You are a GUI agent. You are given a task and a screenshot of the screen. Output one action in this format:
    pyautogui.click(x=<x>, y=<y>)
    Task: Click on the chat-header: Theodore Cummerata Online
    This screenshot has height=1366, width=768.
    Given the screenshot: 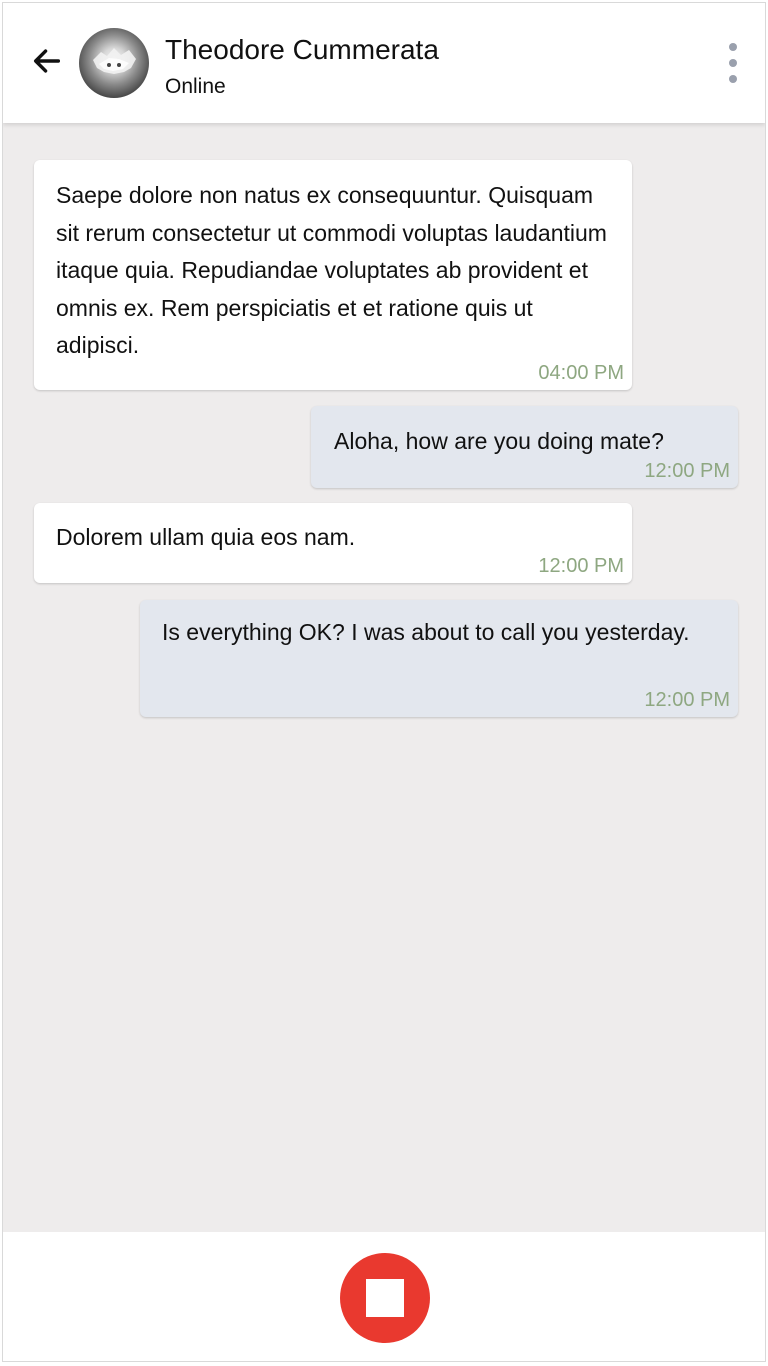 What is the action you would take?
    pyautogui.click(x=384, y=63)
    